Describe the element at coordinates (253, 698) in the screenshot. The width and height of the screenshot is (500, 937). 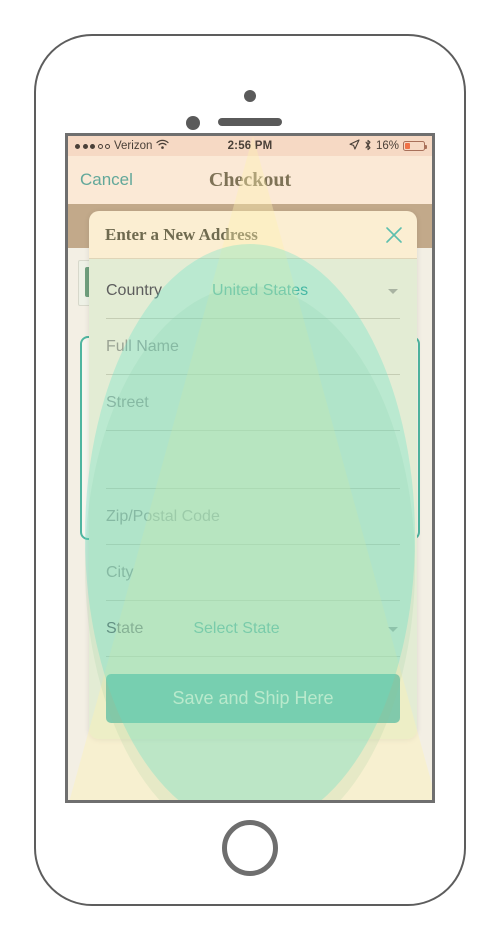
I see `save-and-ship-button: Save and Ship Here` at that location.